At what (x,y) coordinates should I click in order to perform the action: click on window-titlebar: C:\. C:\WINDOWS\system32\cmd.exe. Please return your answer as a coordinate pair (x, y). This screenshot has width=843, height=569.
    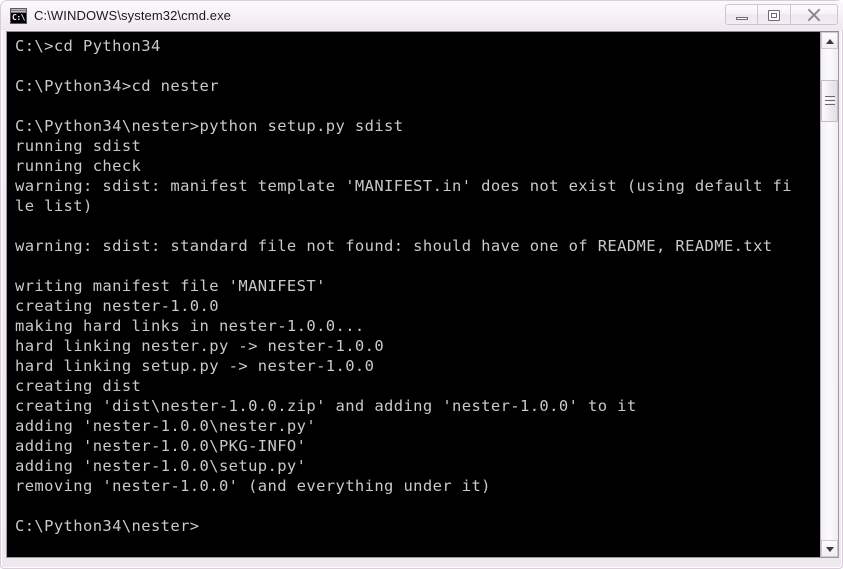
    Looking at the image, I should click on (422, 15).